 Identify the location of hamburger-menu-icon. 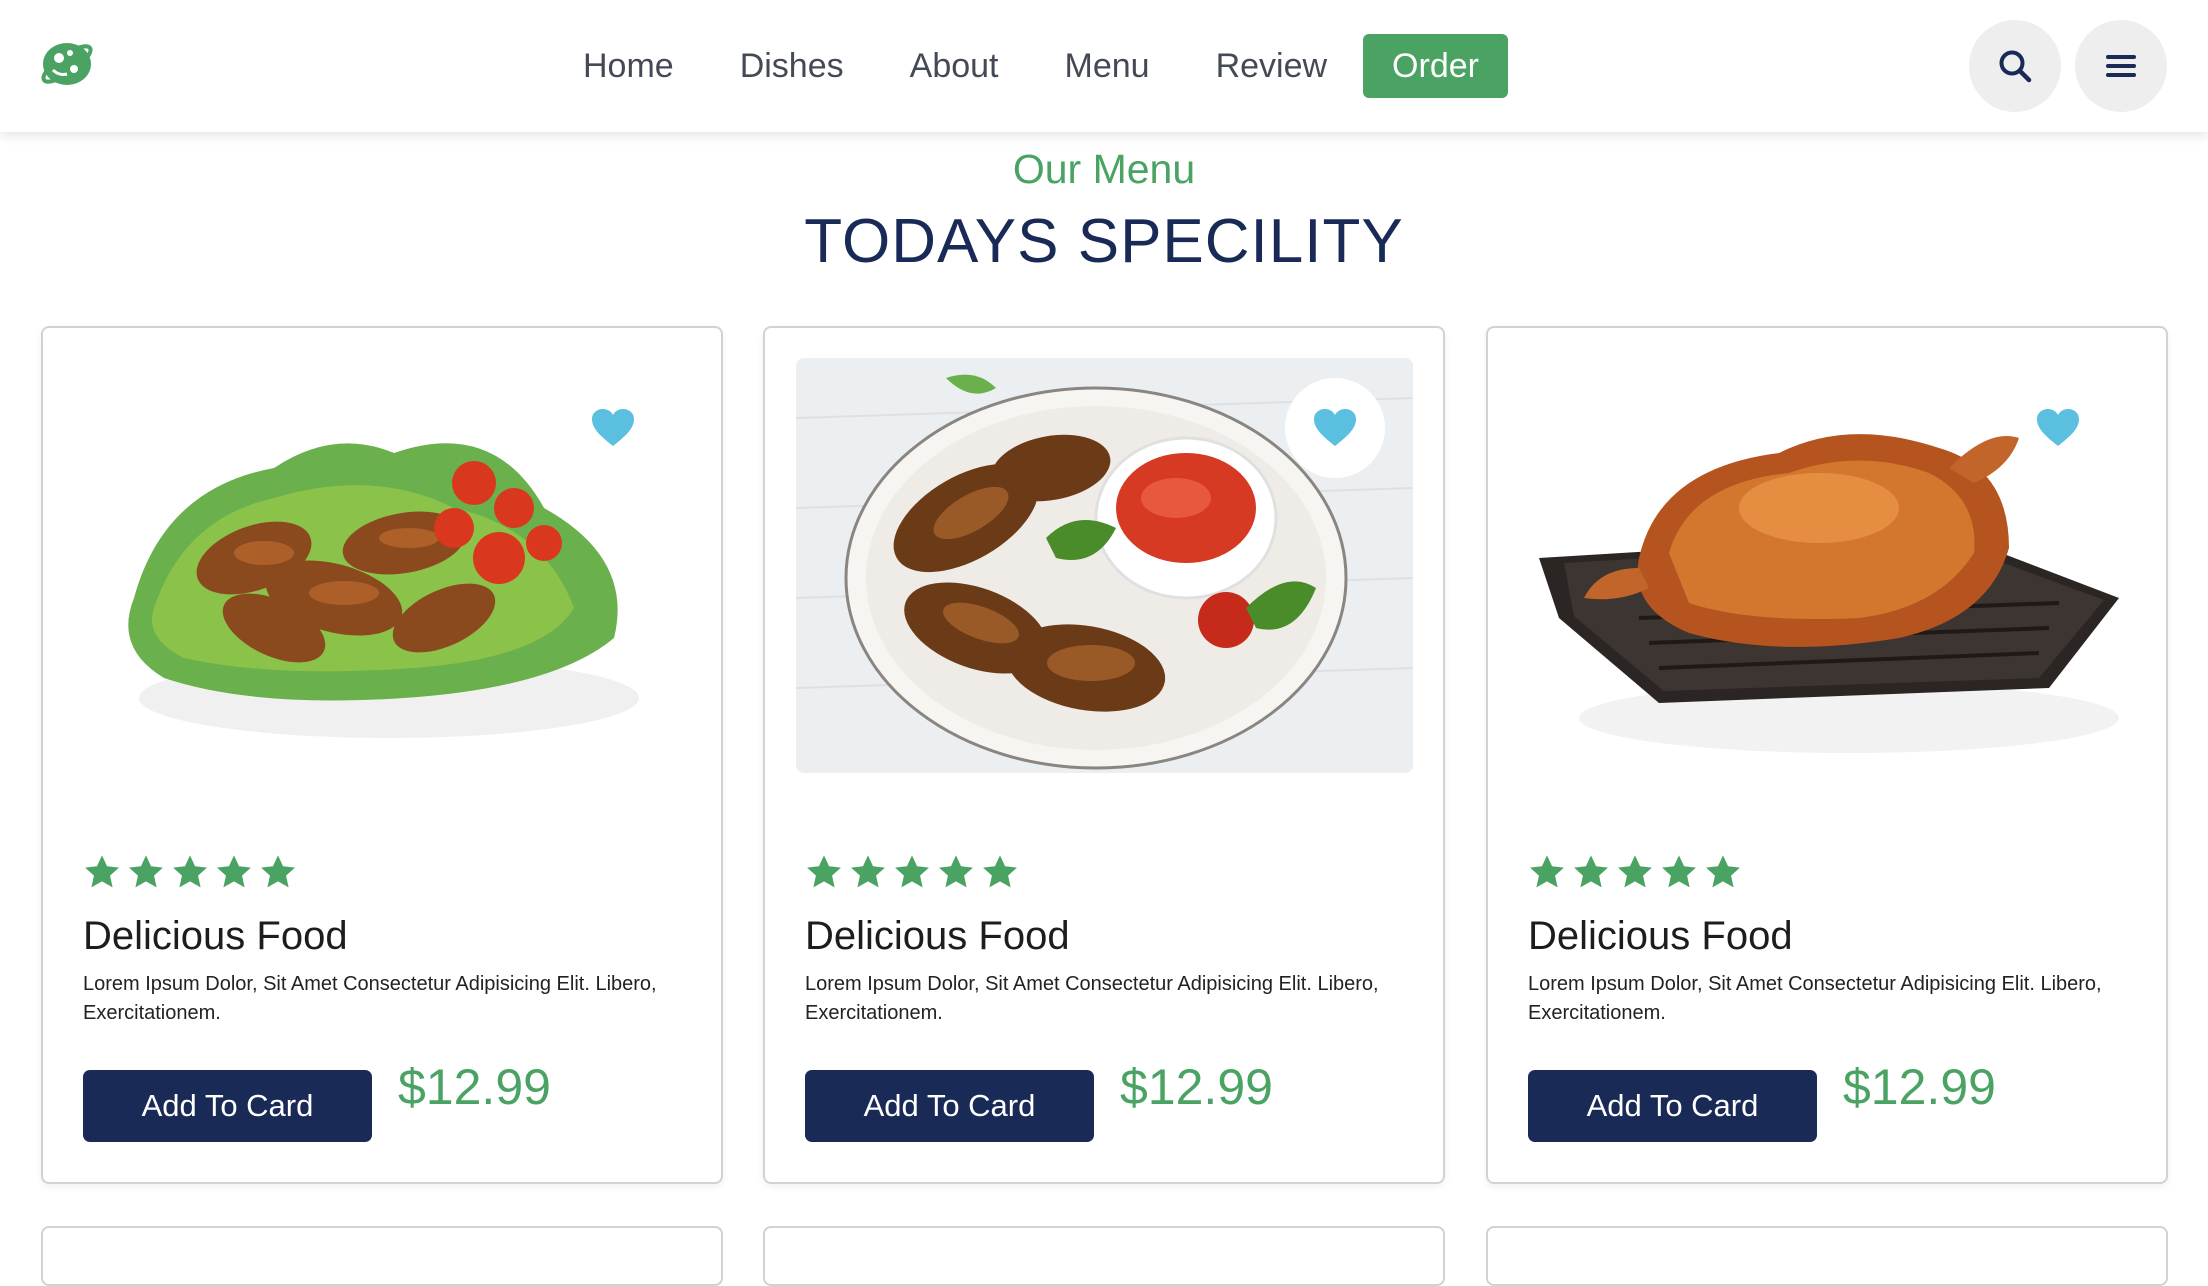
(2121, 66).